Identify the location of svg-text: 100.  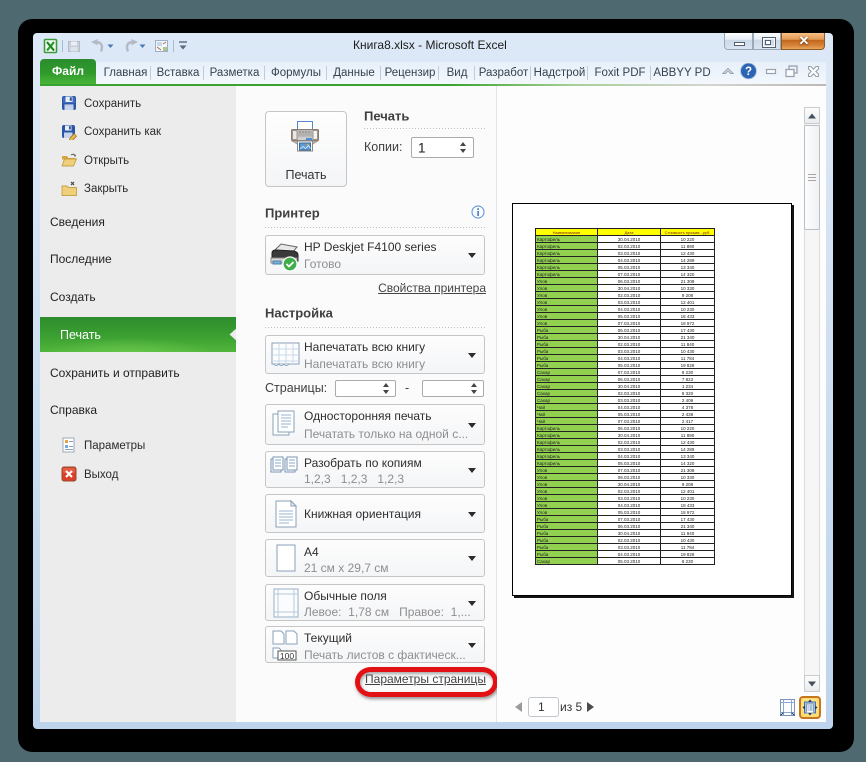
(287, 656).